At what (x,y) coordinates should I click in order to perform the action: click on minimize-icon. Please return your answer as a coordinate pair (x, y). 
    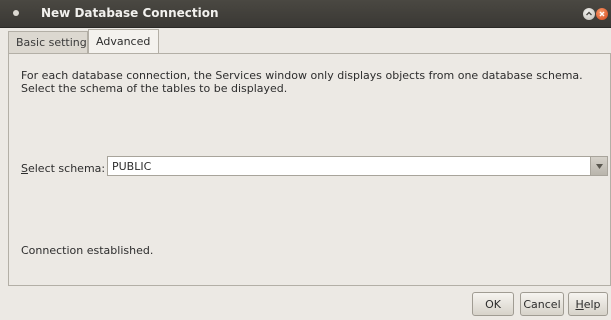
    Looking at the image, I should click on (589, 13).